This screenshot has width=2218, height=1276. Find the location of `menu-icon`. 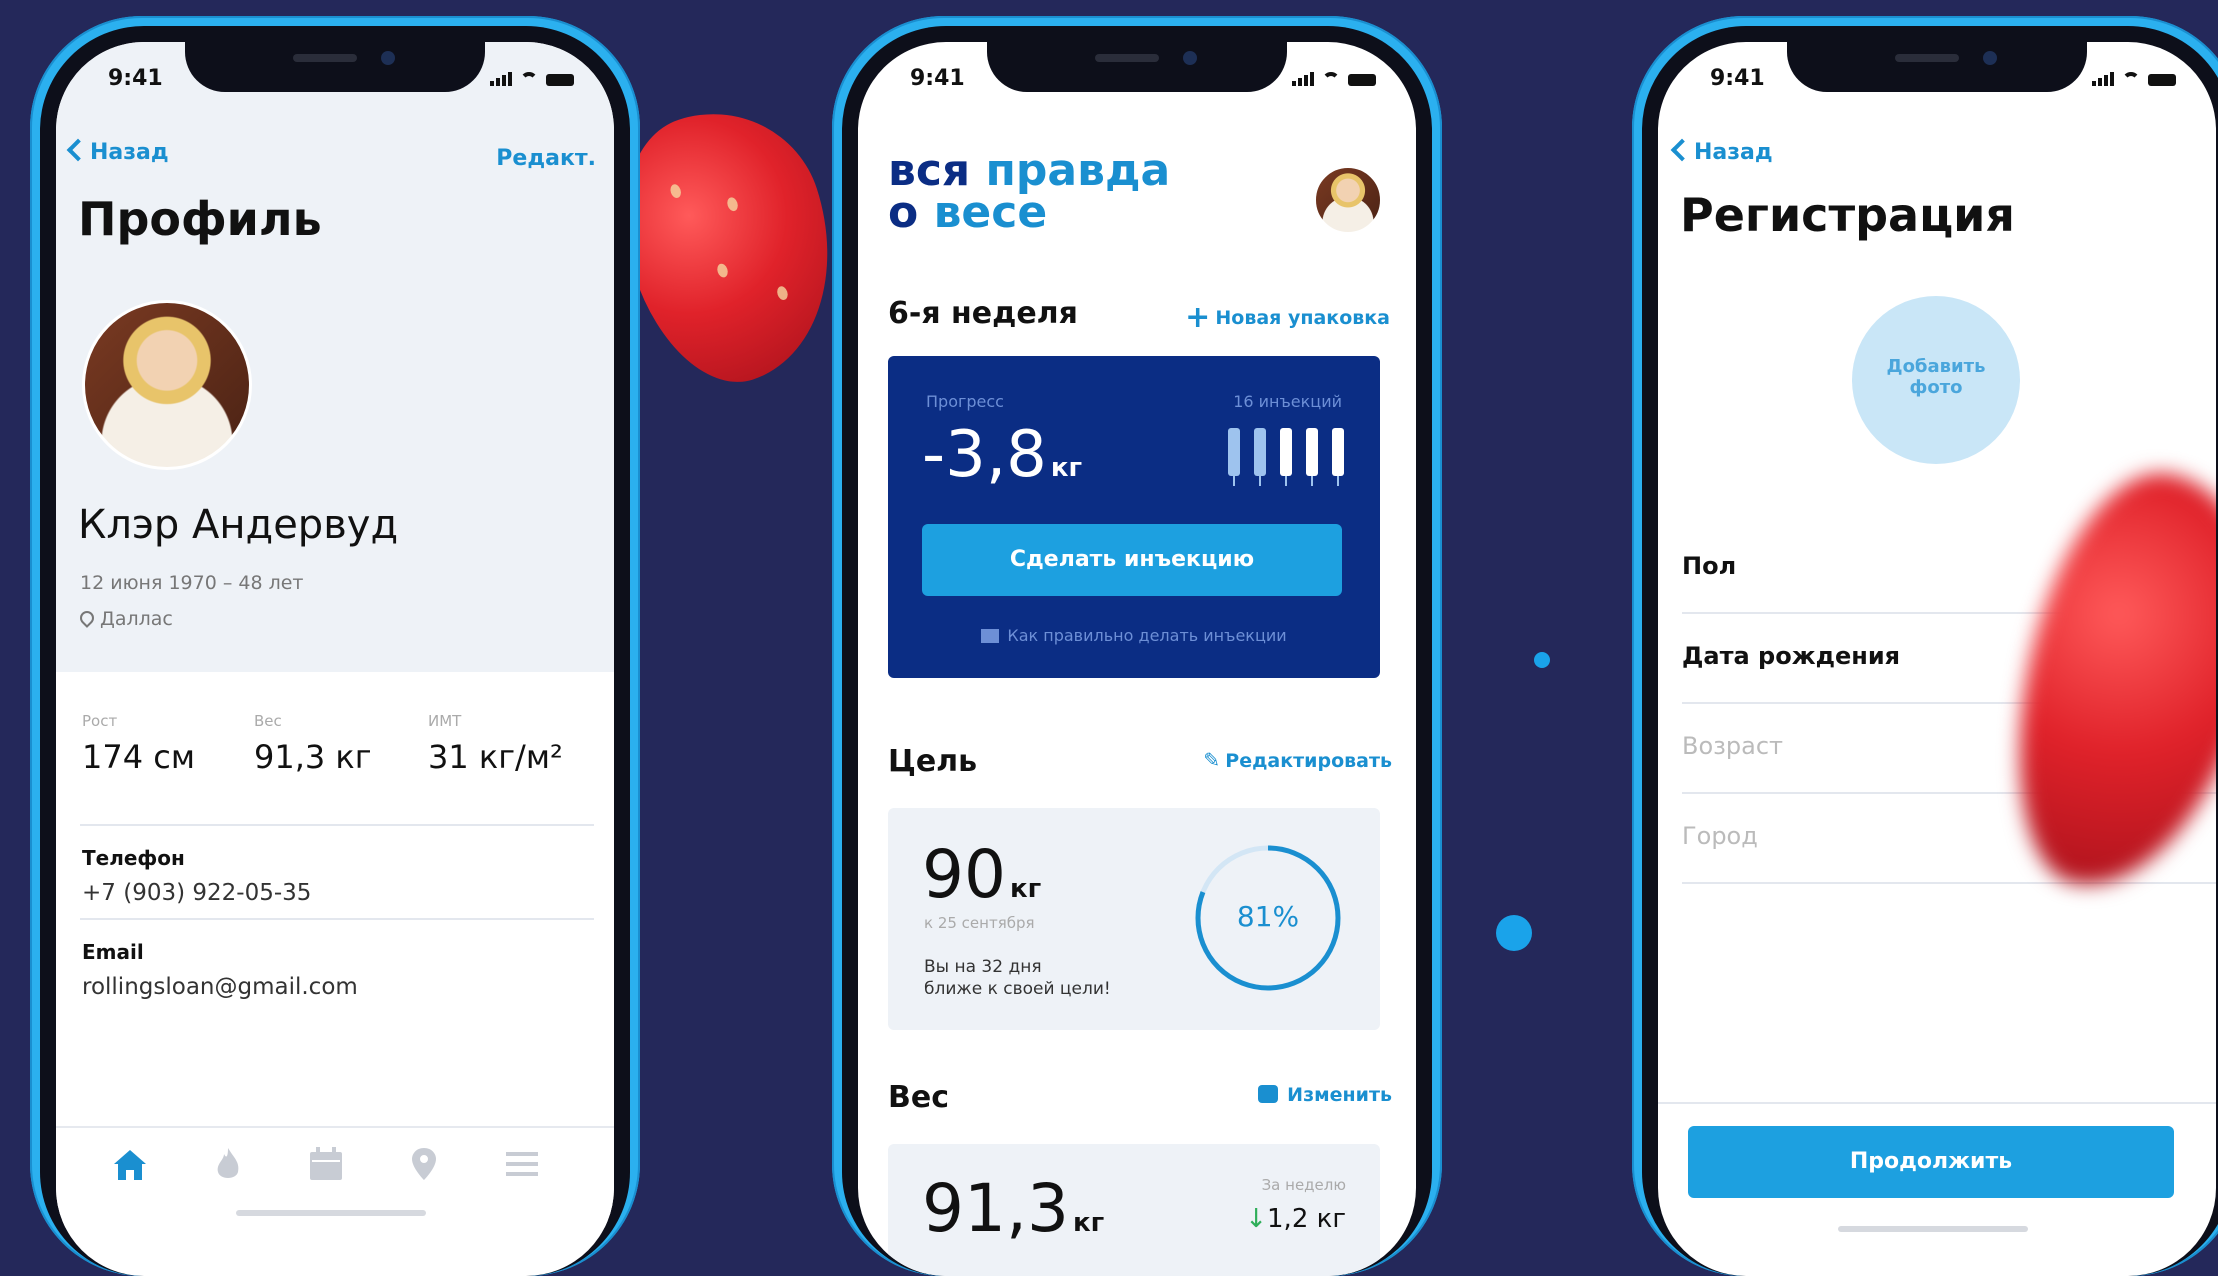

menu-icon is located at coordinates (522, 1164).